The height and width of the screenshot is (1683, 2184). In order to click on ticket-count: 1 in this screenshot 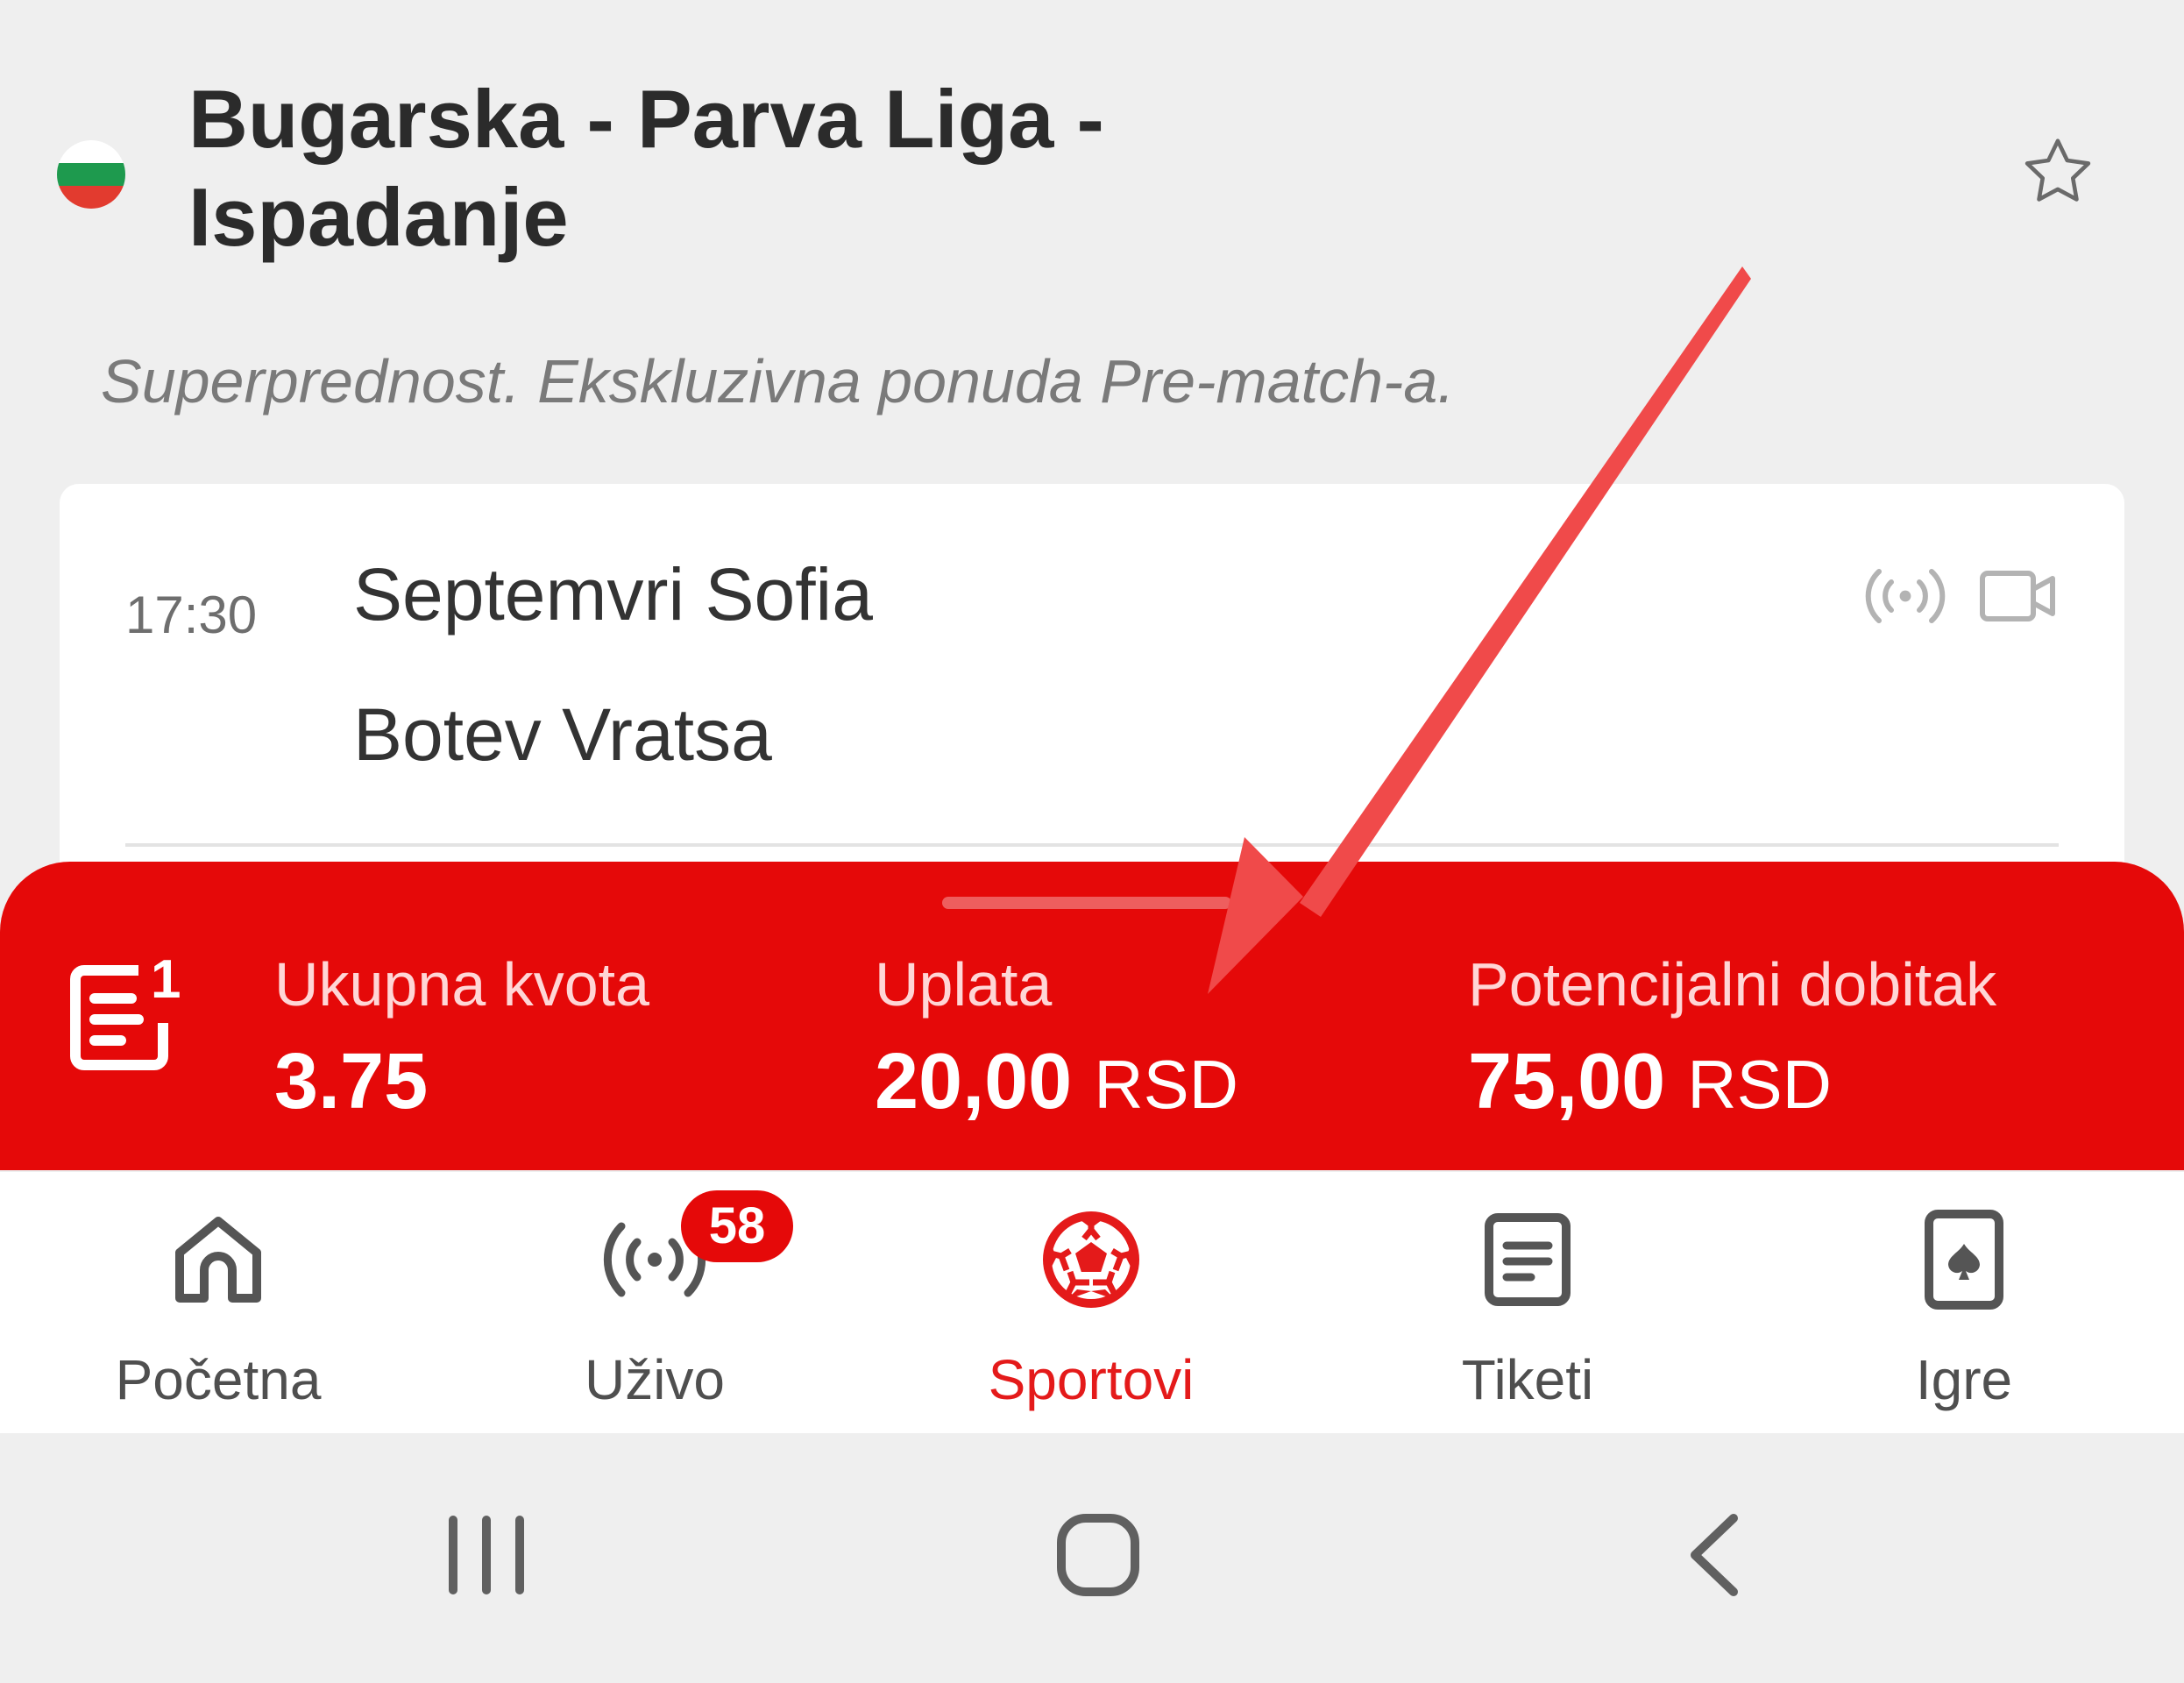, I will do `click(166, 980)`.